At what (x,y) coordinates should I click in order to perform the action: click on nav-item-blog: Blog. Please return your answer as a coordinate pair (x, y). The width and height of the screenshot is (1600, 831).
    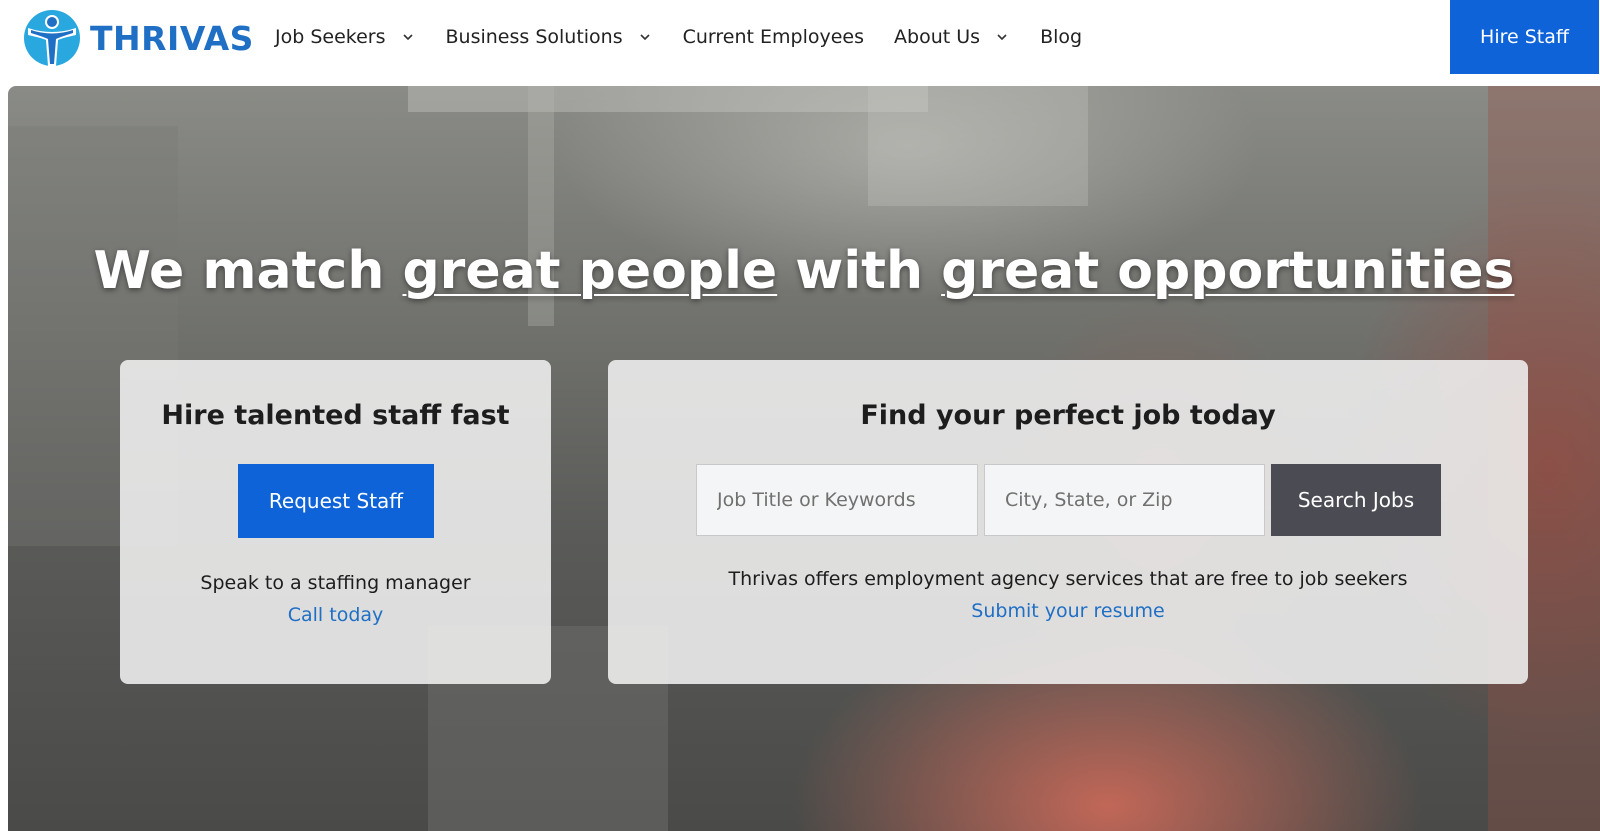
    Looking at the image, I should click on (1061, 37).